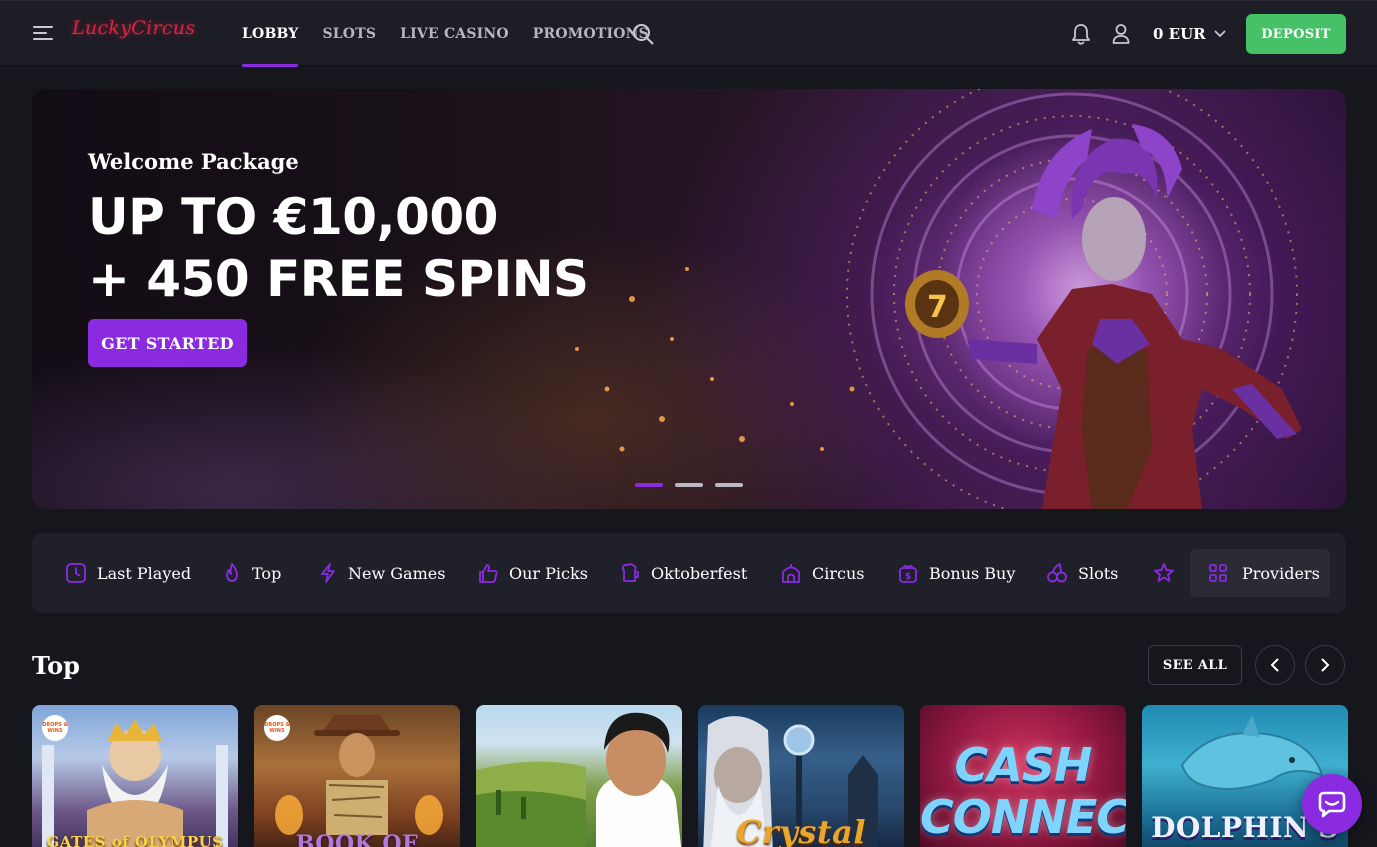 The height and width of the screenshot is (847, 1377). I want to click on nav-slots: SLOTS, so click(349, 34).